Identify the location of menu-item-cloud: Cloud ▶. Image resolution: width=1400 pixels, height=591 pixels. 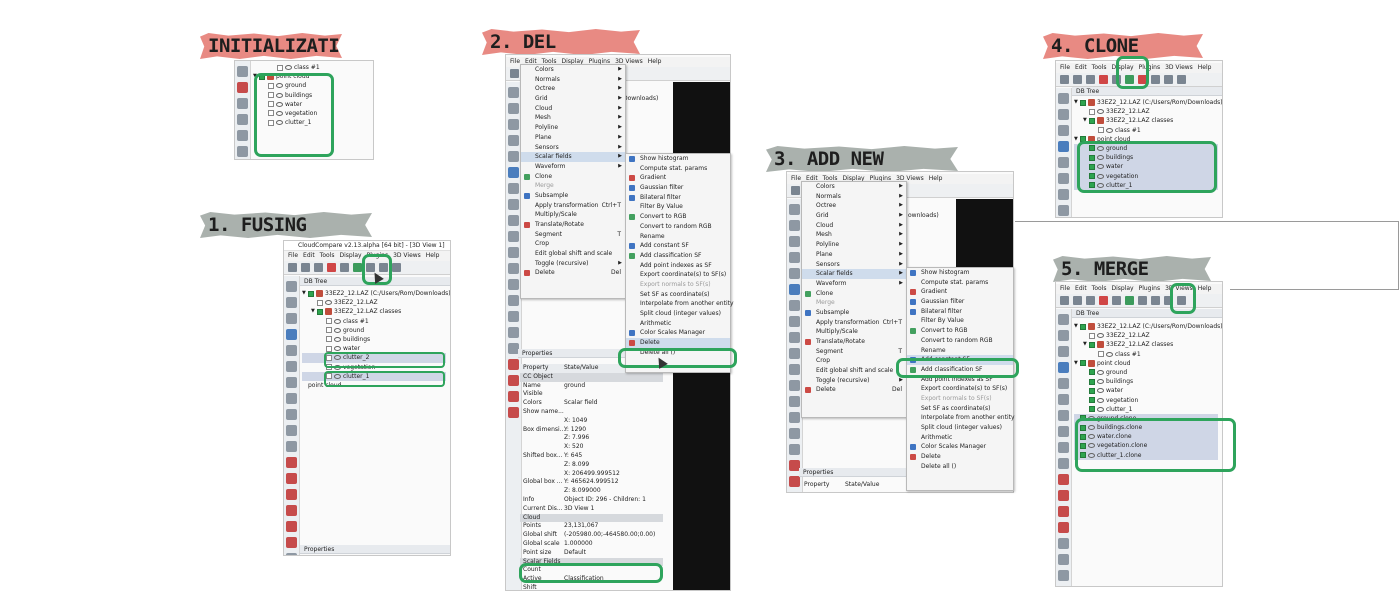
(573, 109).